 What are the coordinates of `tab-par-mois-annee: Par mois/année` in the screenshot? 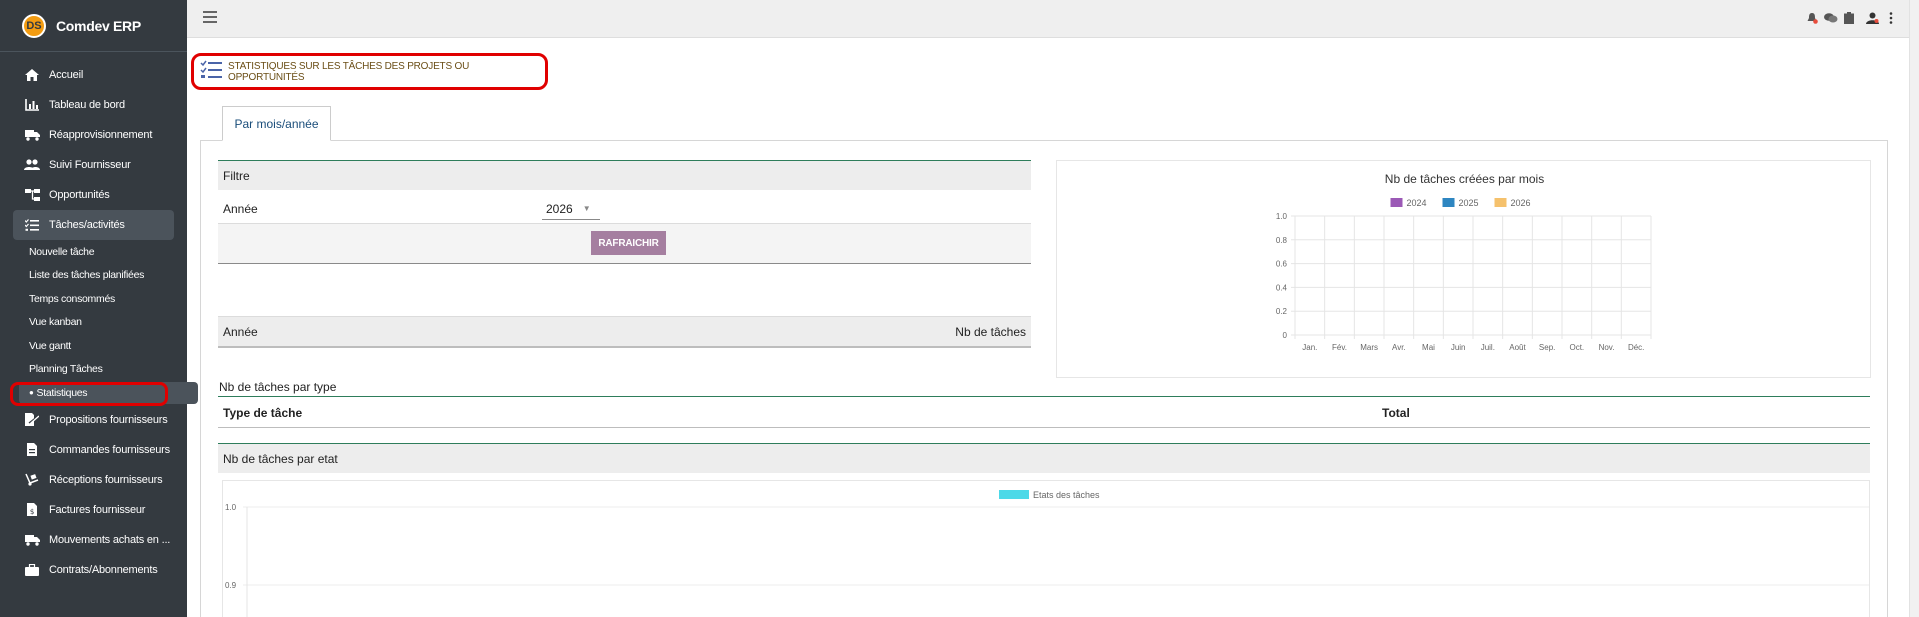 It's located at (276, 123).